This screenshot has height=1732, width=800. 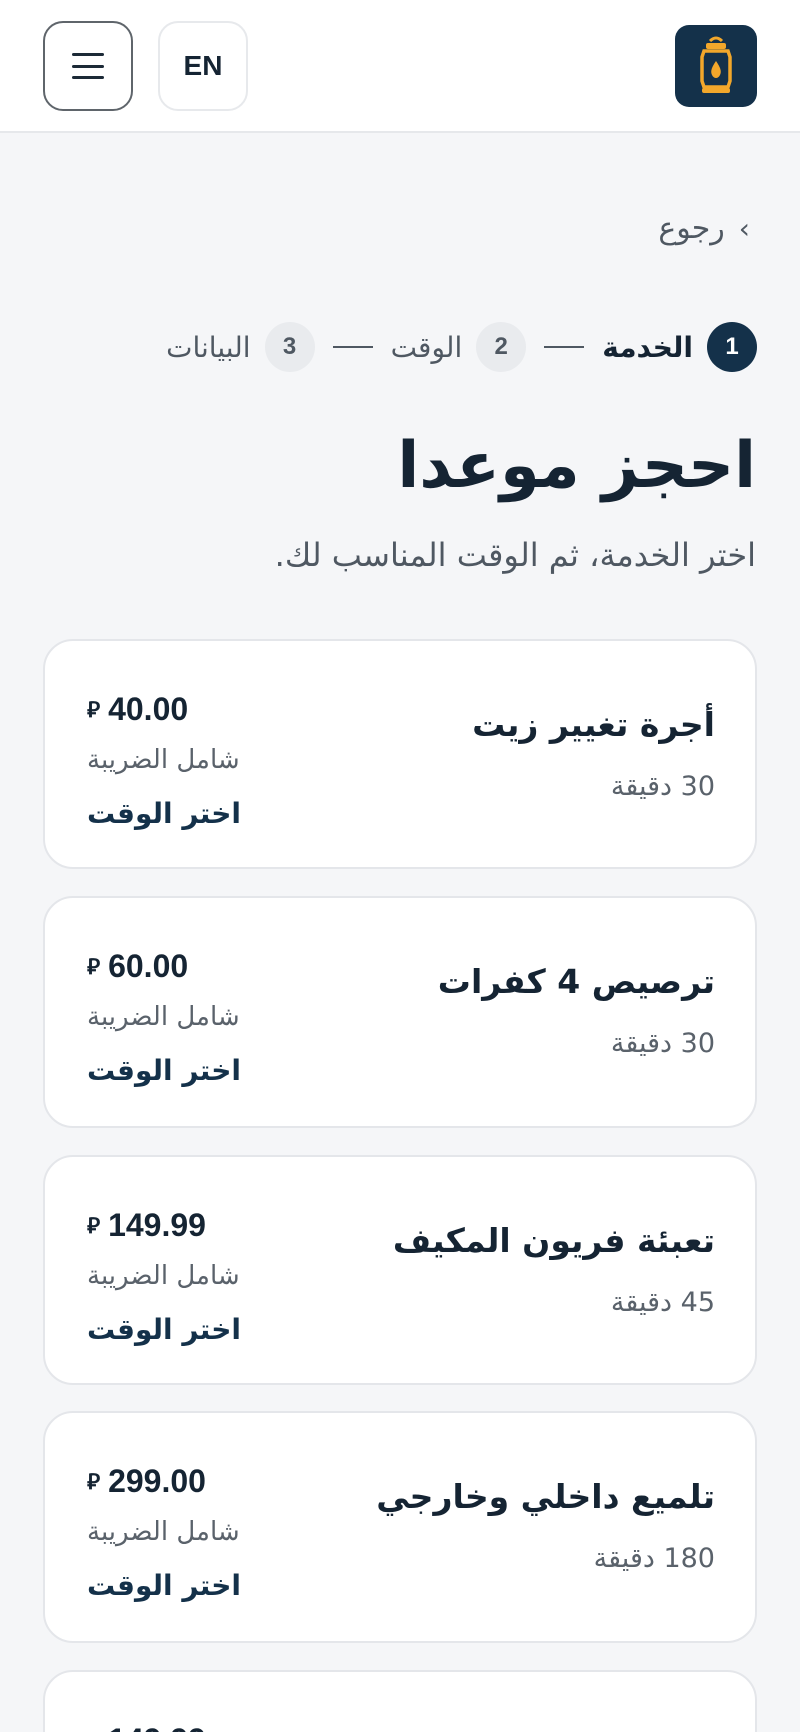 What do you see at coordinates (545, 1496) in the screenshot?
I see `service-name: تلميع داخلي وخارجي` at bounding box center [545, 1496].